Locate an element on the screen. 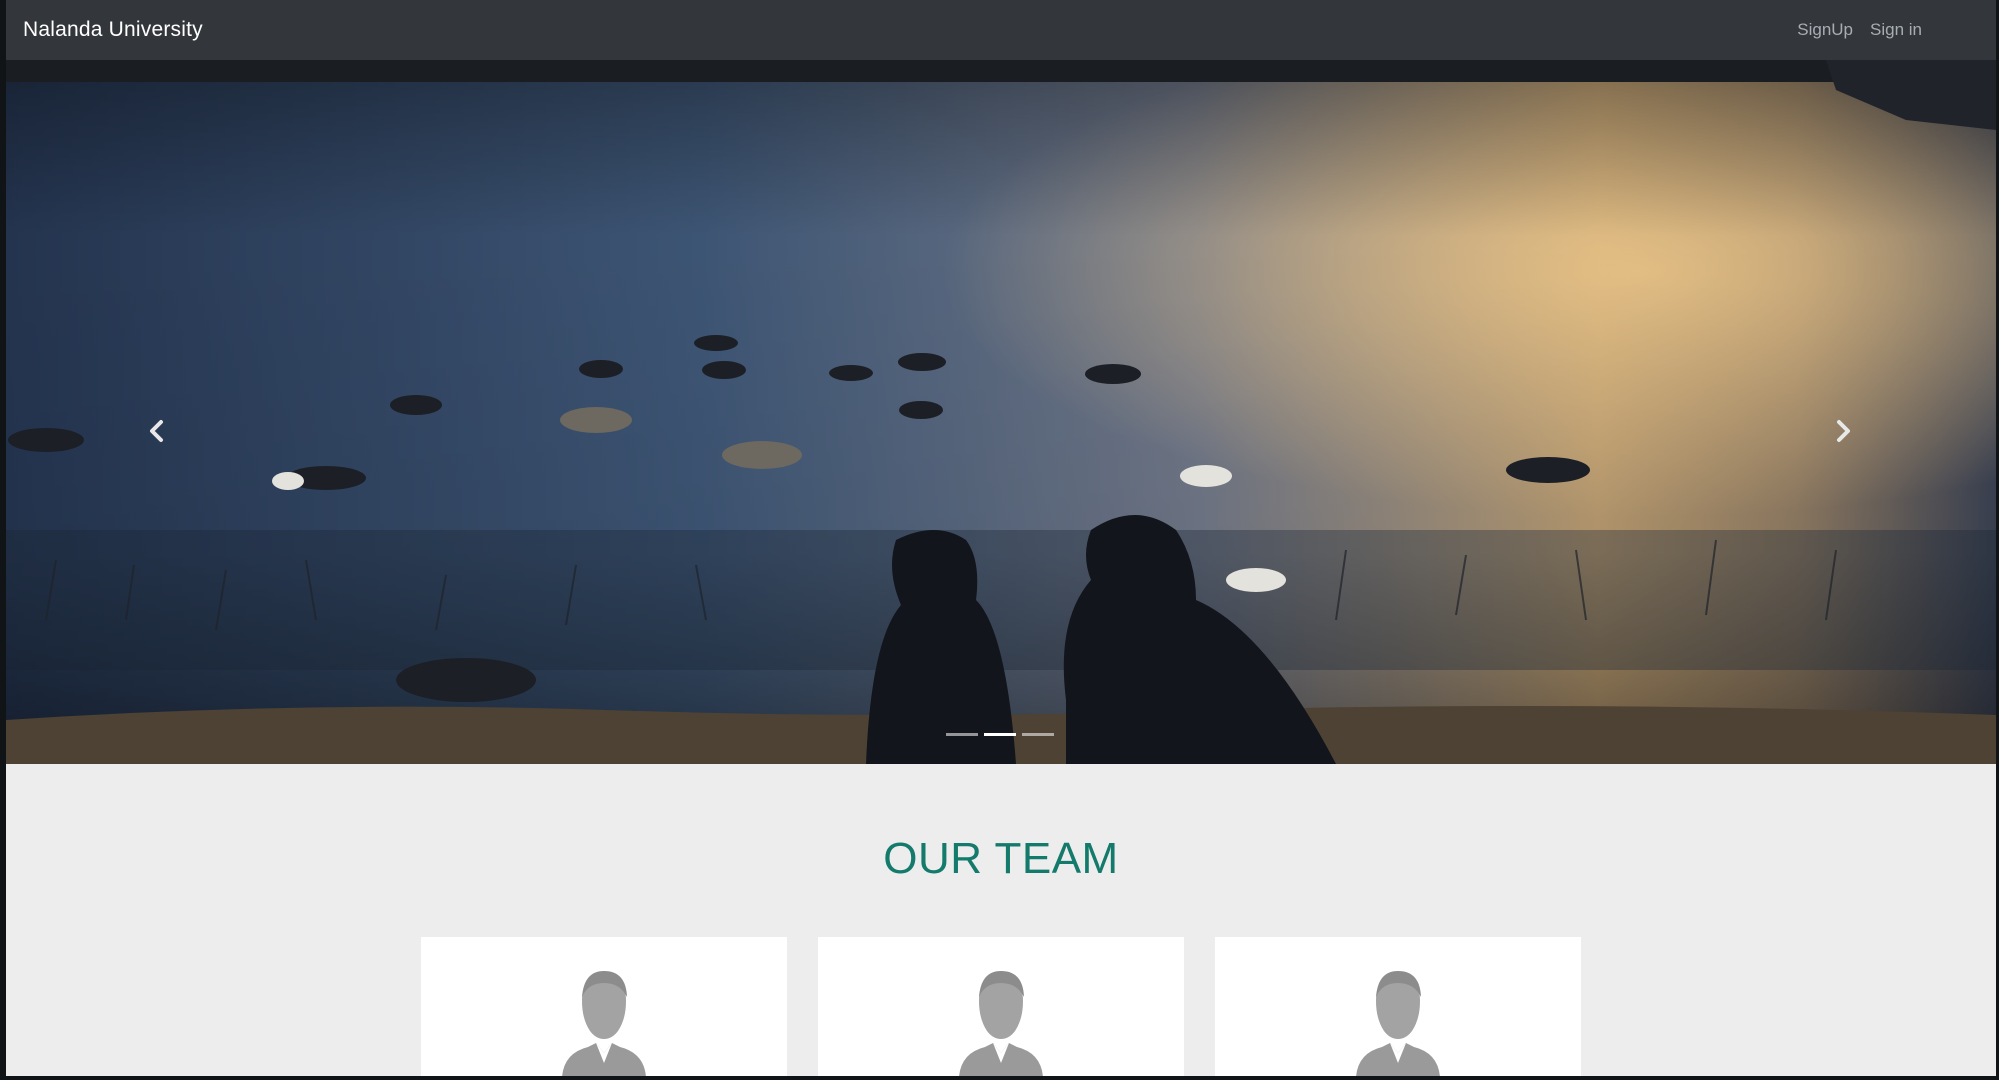  team-section-title: OUR TEAM is located at coordinates (1001, 858).